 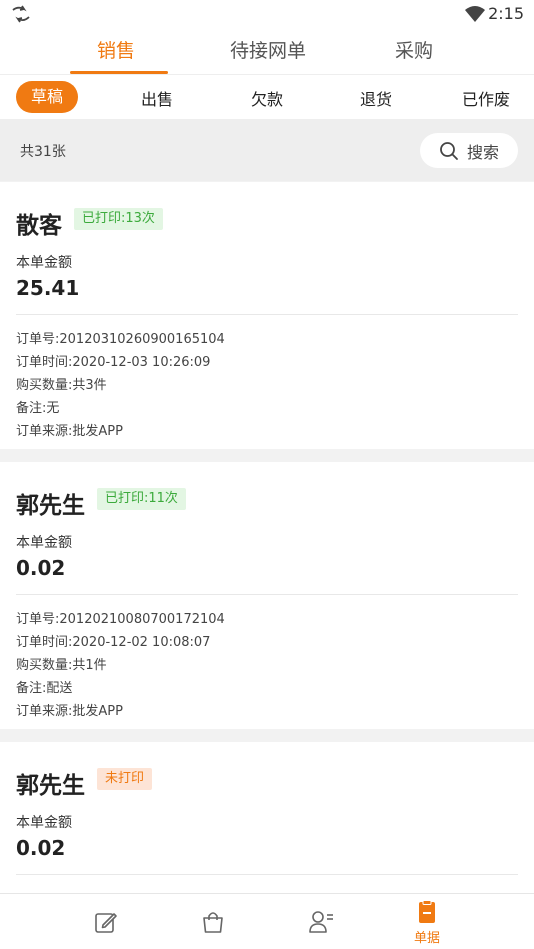 What do you see at coordinates (267, 14) in the screenshot?
I see `status-bar: 2:15` at bounding box center [267, 14].